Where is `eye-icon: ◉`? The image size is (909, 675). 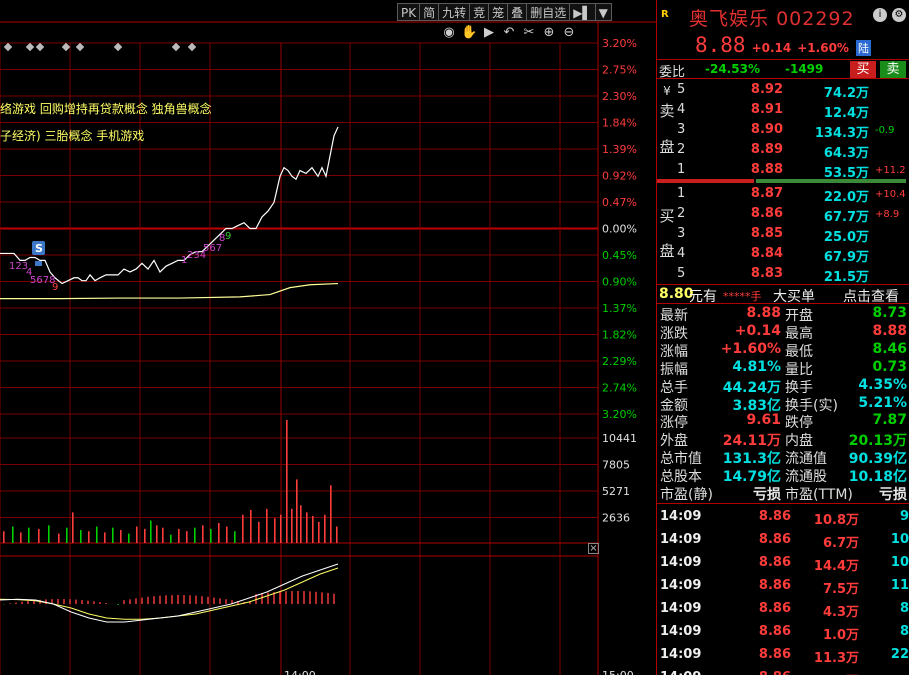
eye-icon: ◉ is located at coordinates (449, 33).